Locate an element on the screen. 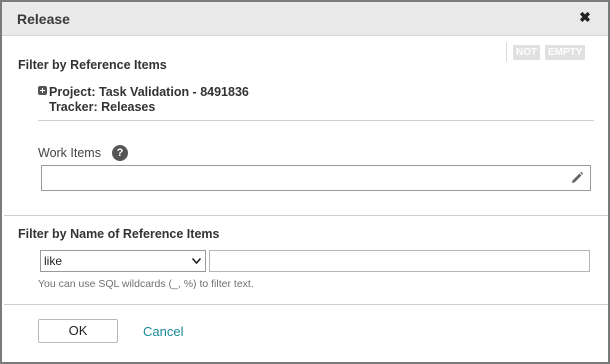  dialog-titlebar: Release ✖ is located at coordinates (305, 19).